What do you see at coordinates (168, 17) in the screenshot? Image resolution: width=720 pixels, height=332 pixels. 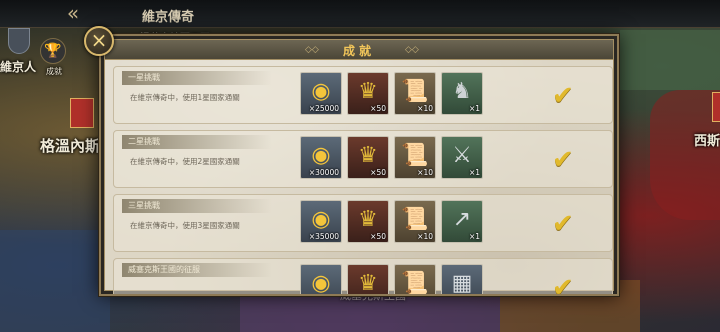 I see `top-bar-title: 維京傳奇` at bounding box center [168, 17].